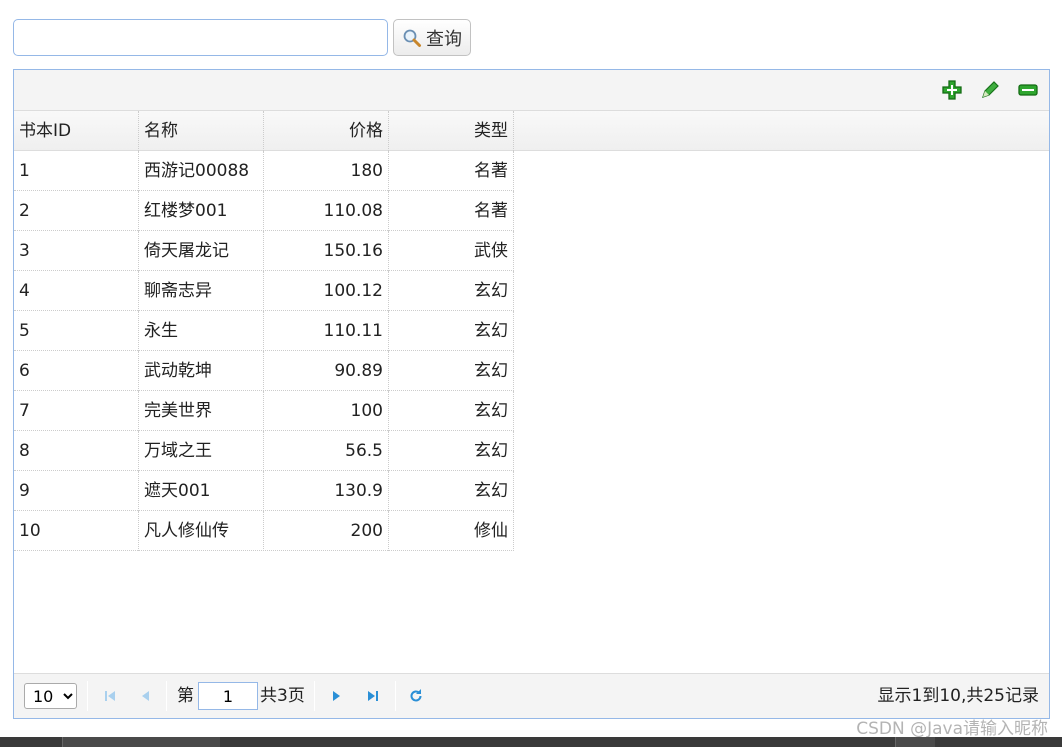 This screenshot has height=747, width=1062. What do you see at coordinates (76, 171) in the screenshot?
I see `cell-id: 1` at bounding box center [76, 171].